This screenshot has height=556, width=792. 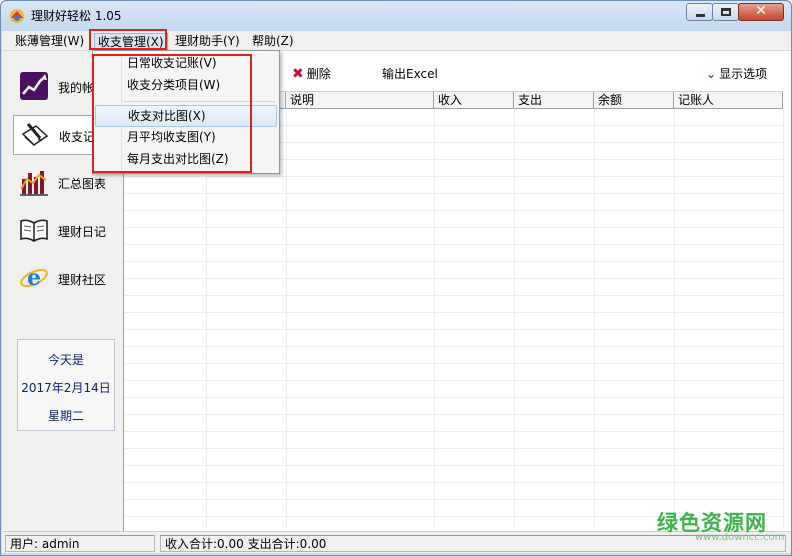 I want to click on stock-chart-icon, so click(x=34, y=86).